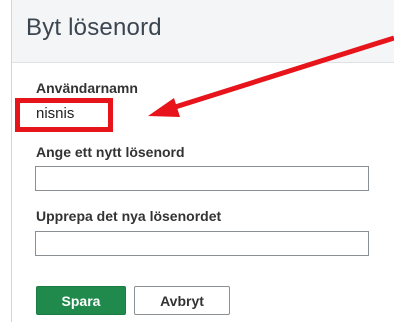 The width and height of the screenshot is (394, 322). What do you see at coordinates (182, 300) in the screenshot?
I see `cancel-button: Avbryt` at bounding box center [182, 300].